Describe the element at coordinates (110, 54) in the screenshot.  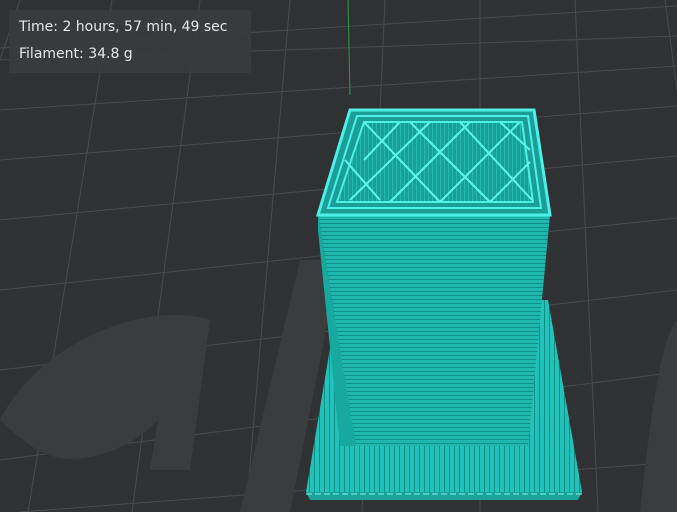
I see `filament-value: 34.8 g` at that location.